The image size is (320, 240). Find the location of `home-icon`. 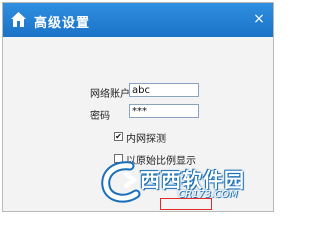

home-icon is located at coordinates (18, 19).